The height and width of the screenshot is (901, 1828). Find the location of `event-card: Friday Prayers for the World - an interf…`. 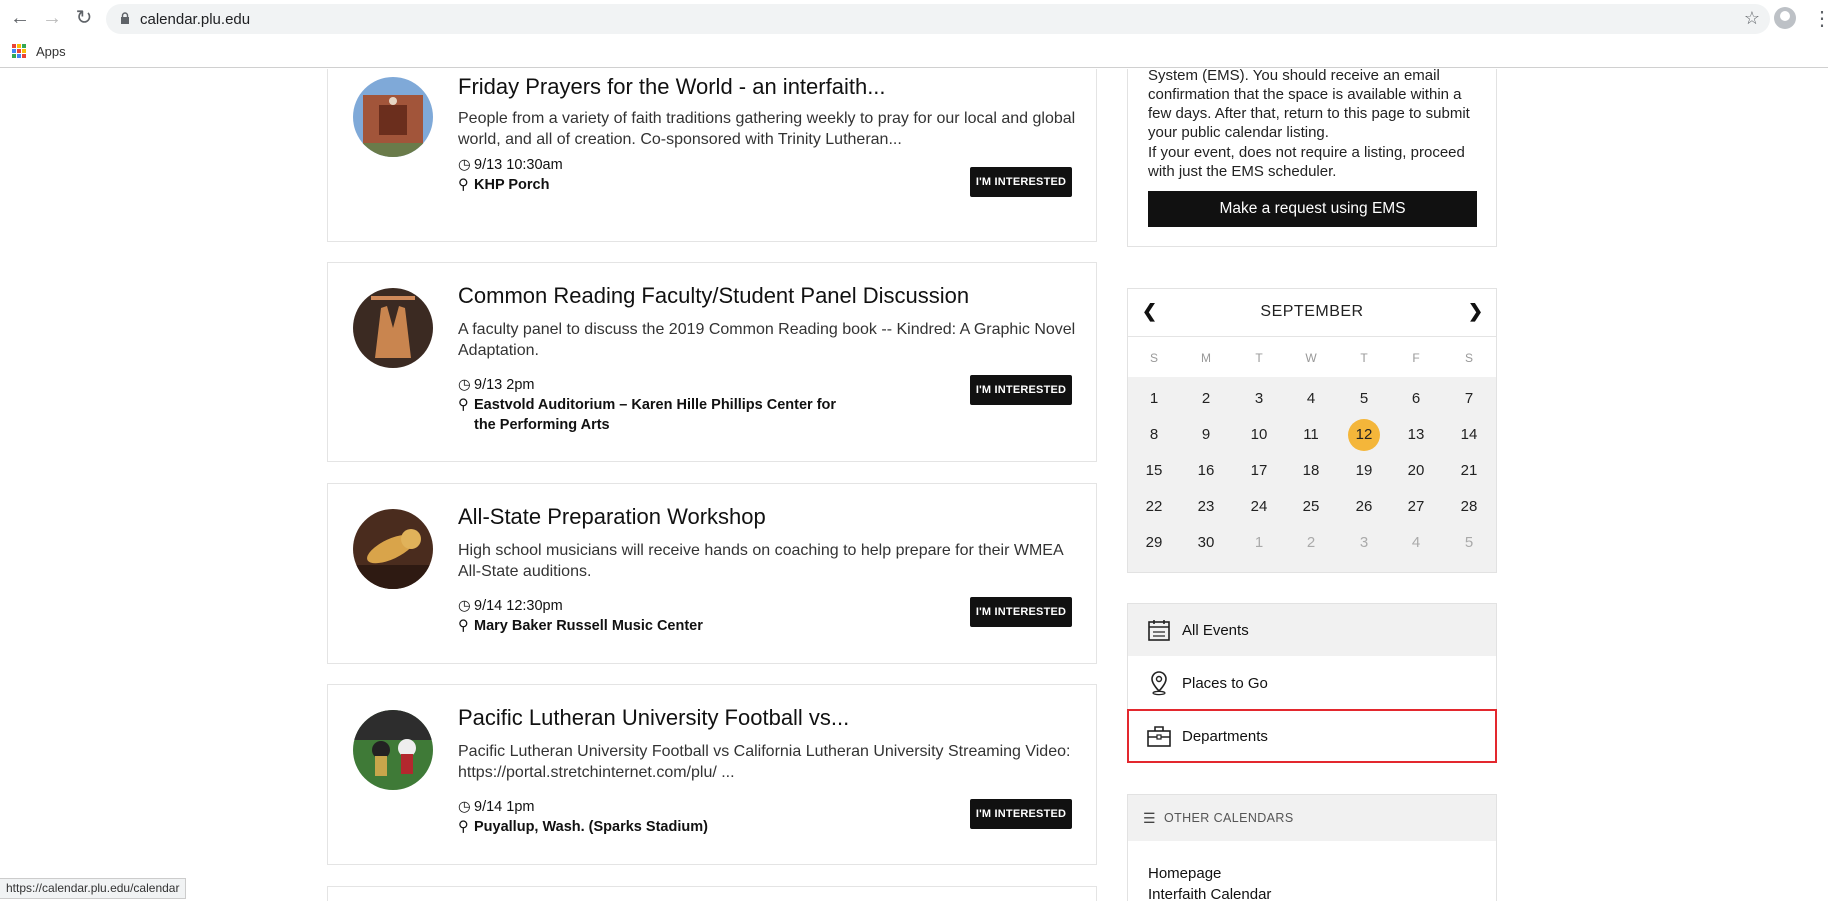

event-card: Friday Prayers for the World - an interf… is located at coordinates (712, 155).